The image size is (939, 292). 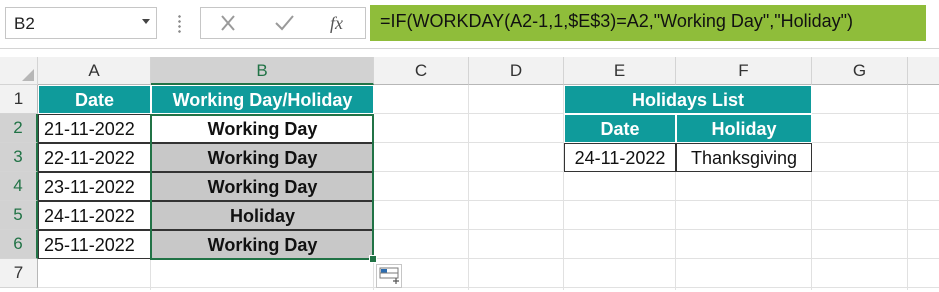 I want to click on date-header: Date, so click(x=94, y=99).